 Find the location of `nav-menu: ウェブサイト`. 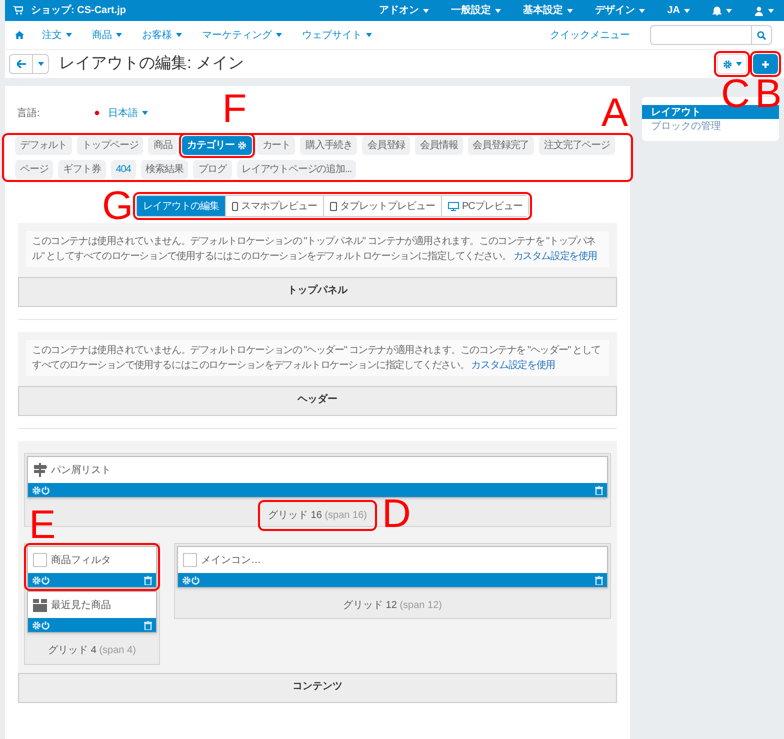

nav-menu: ウェブサイト is located at coordinates (337, 35).